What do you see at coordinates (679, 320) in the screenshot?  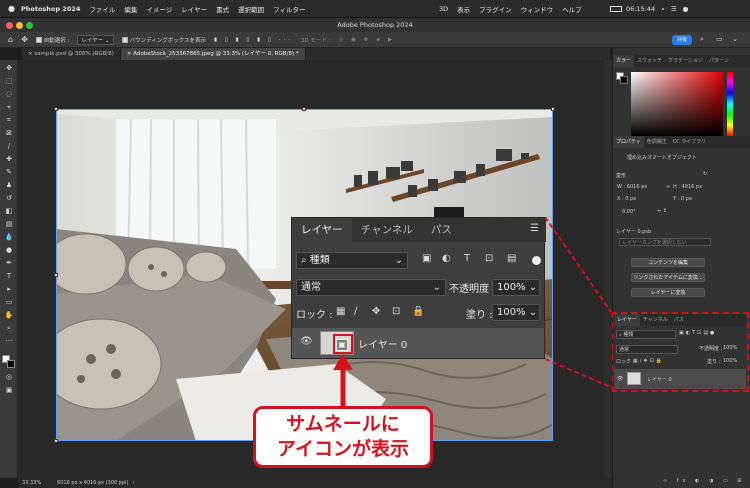 I see `tab-paths-small: パス` at bounding box center [679, 320].